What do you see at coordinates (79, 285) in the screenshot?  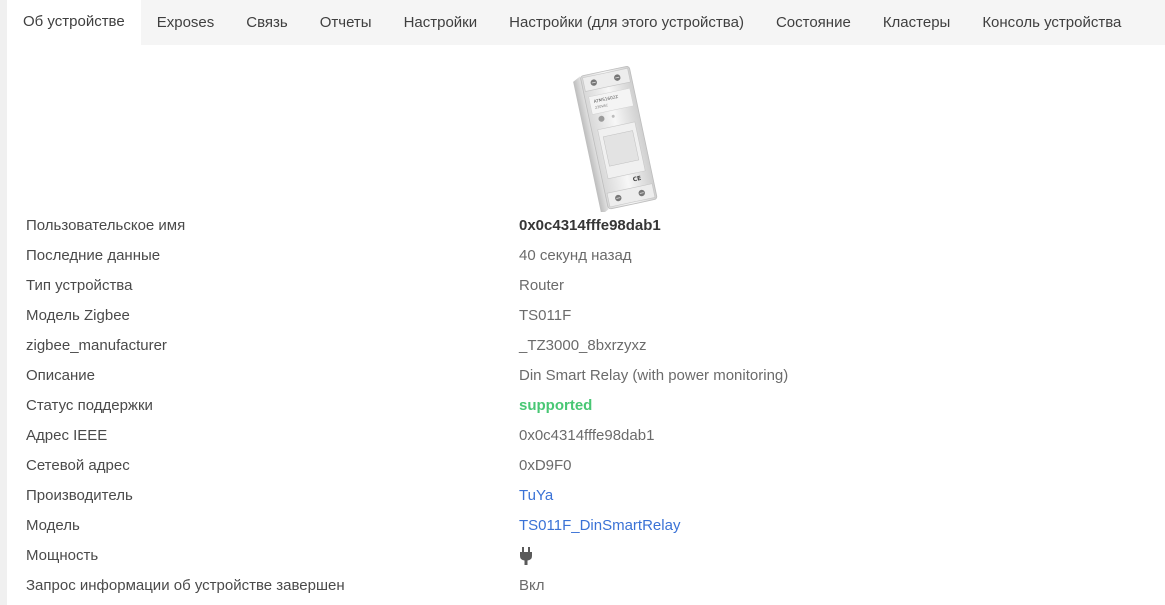 I see `device-type-label: Тип устройства` at bounding box center [79, 285].